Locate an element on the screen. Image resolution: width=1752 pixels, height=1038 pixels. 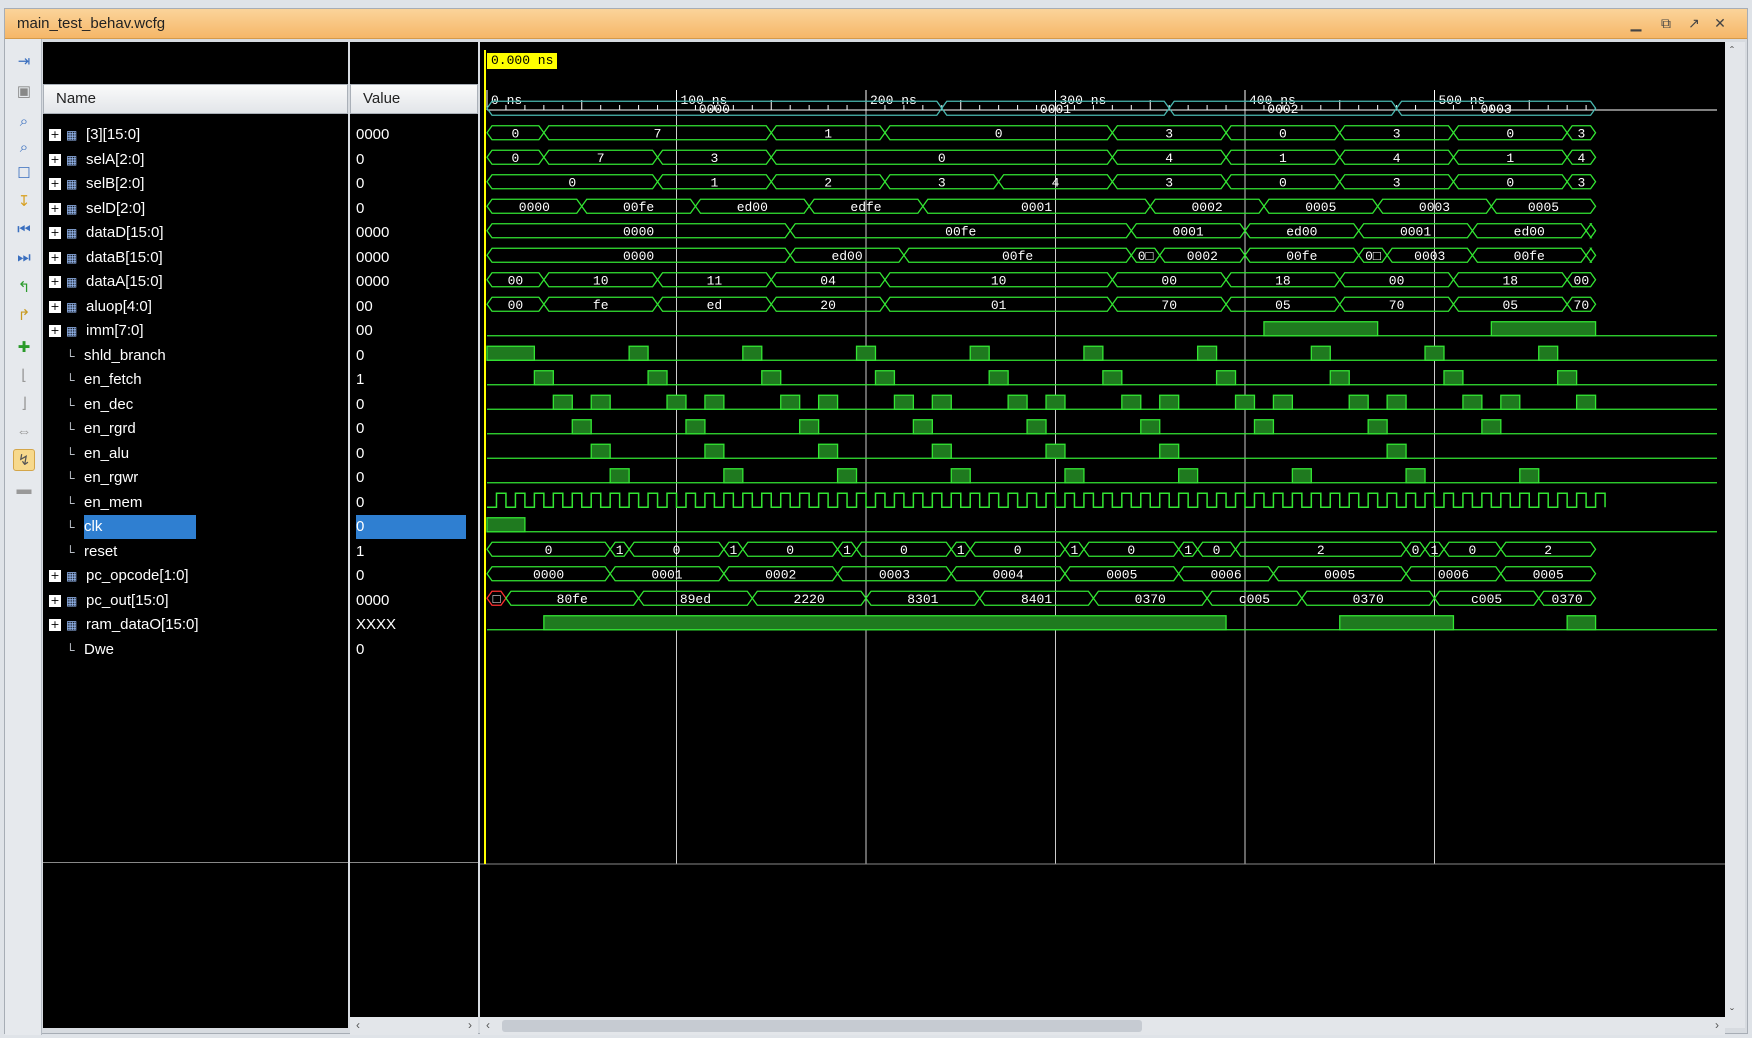
scroll-down-icon: ˇ is located at coordinates (1732, 1013).